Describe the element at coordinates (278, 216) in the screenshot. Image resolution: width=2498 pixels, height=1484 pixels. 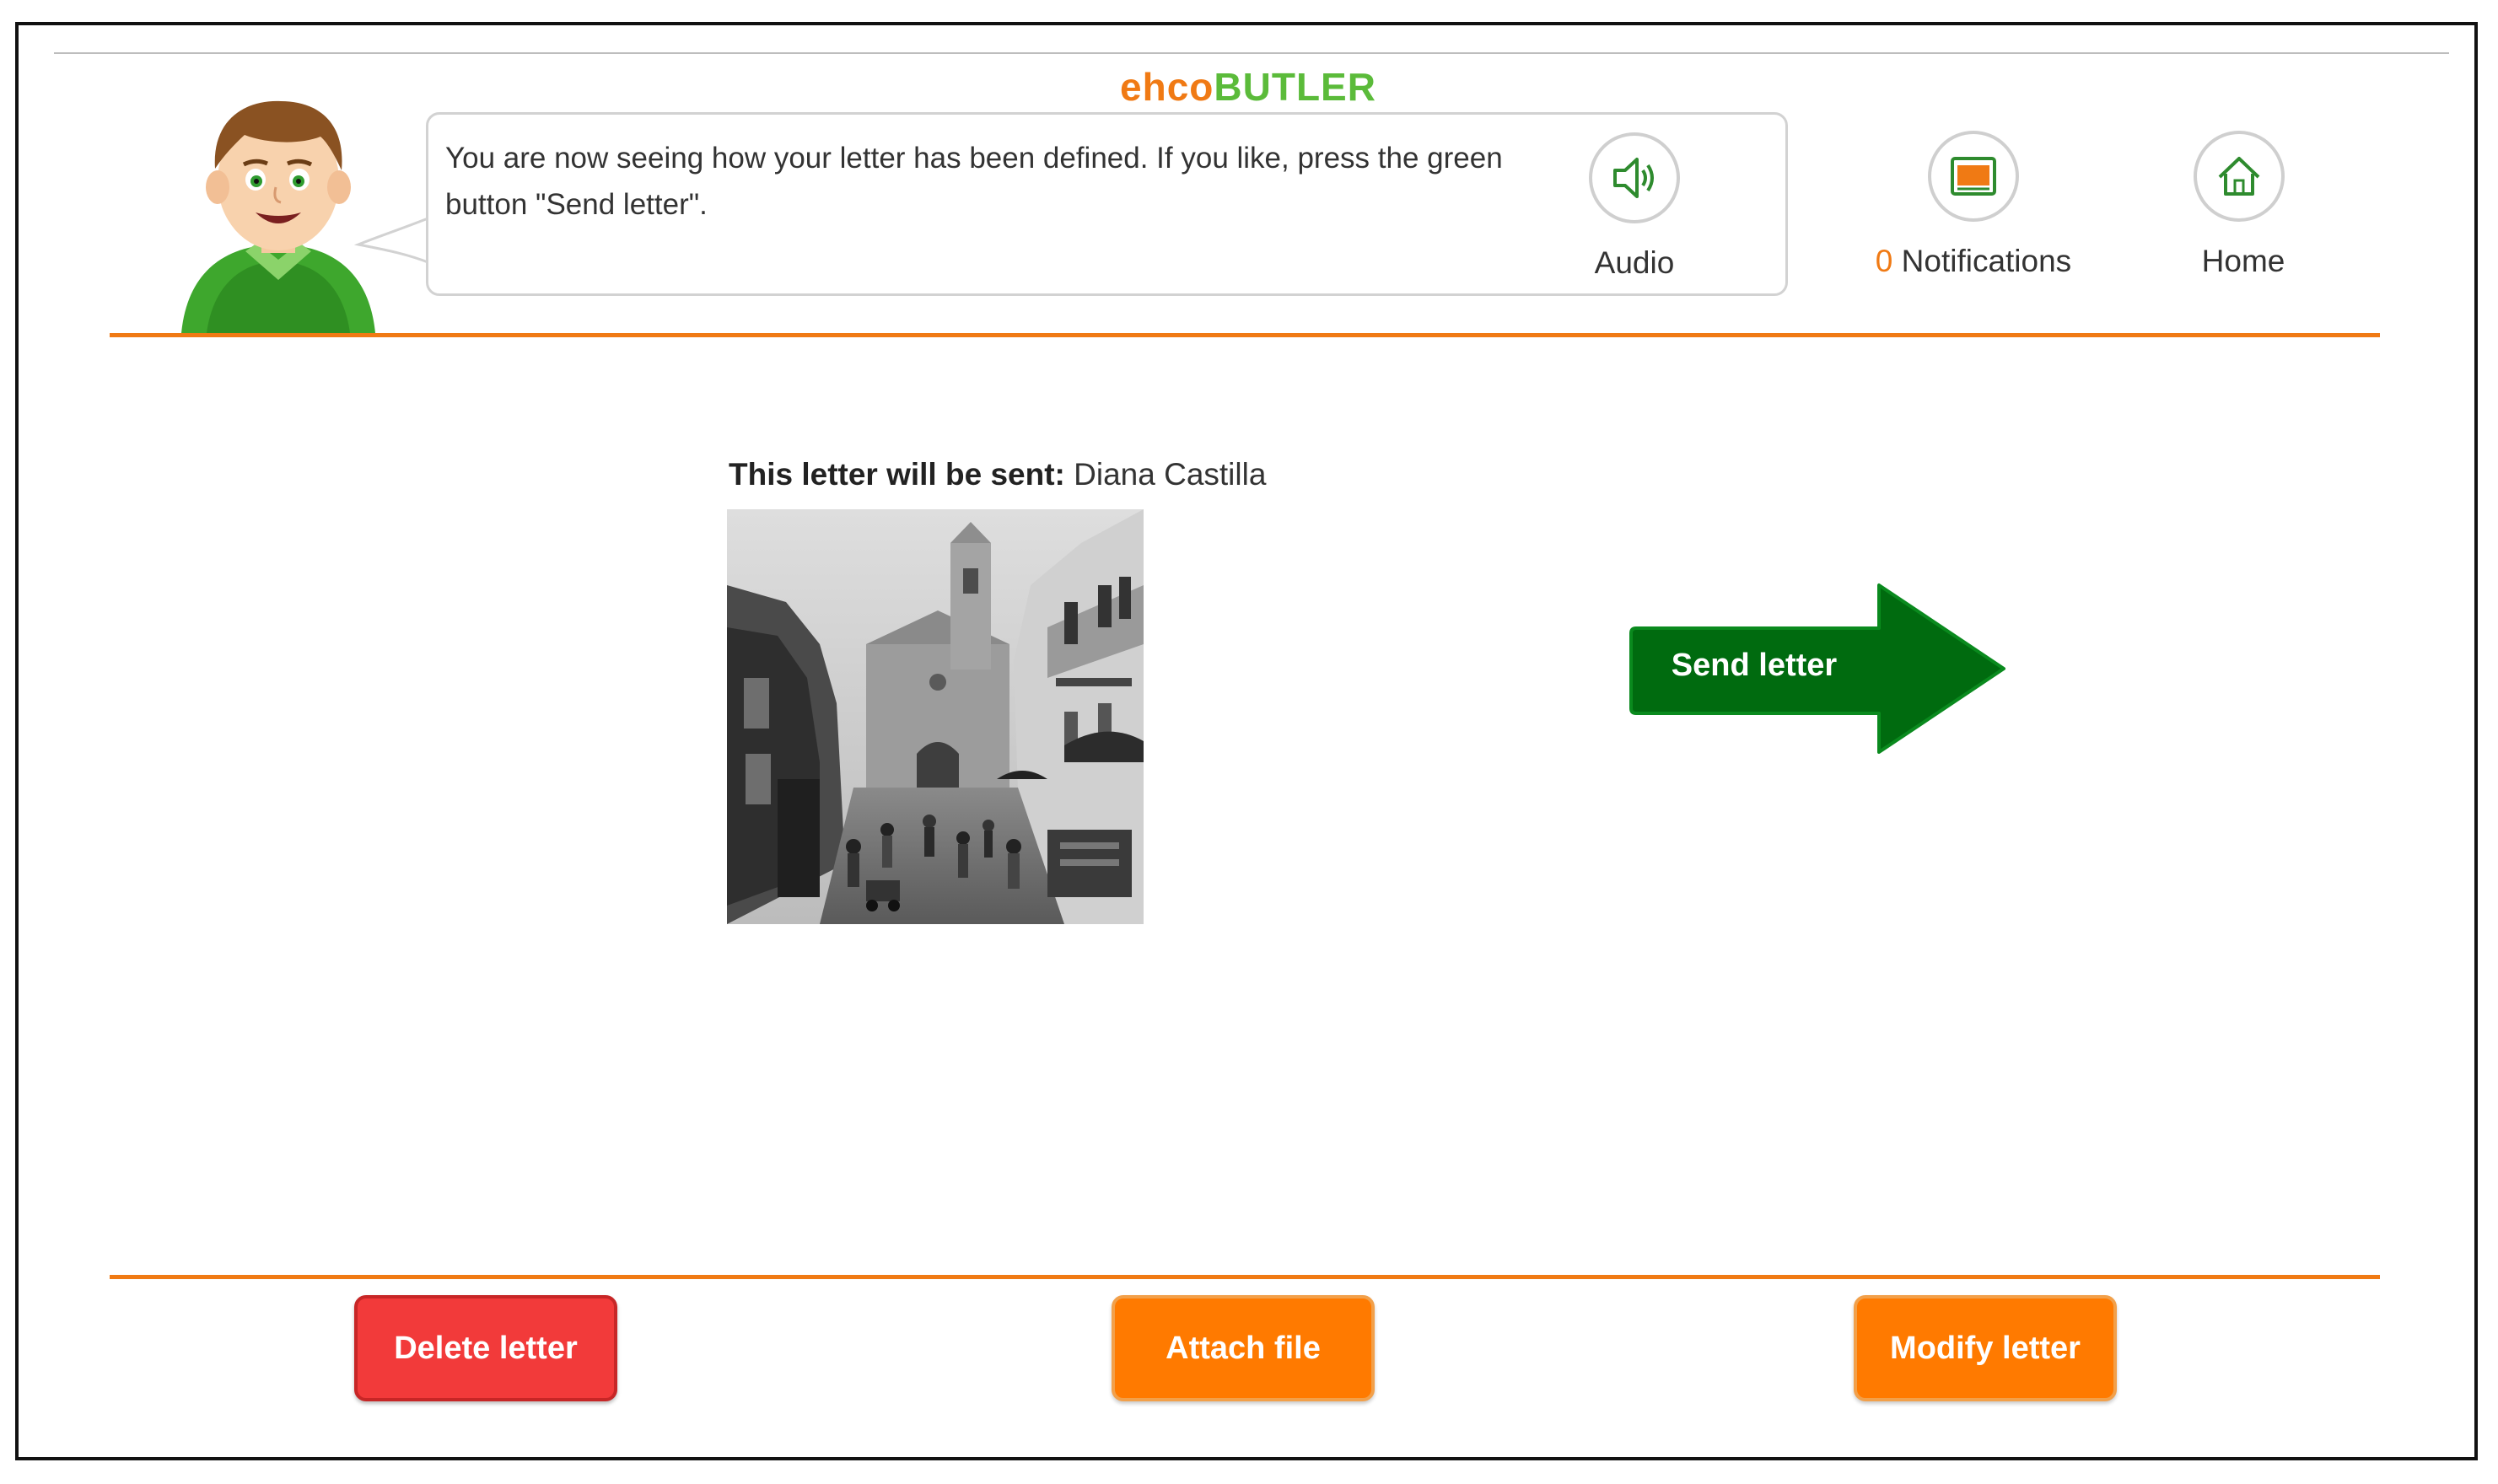
I see `assistant-avatar` at that location.